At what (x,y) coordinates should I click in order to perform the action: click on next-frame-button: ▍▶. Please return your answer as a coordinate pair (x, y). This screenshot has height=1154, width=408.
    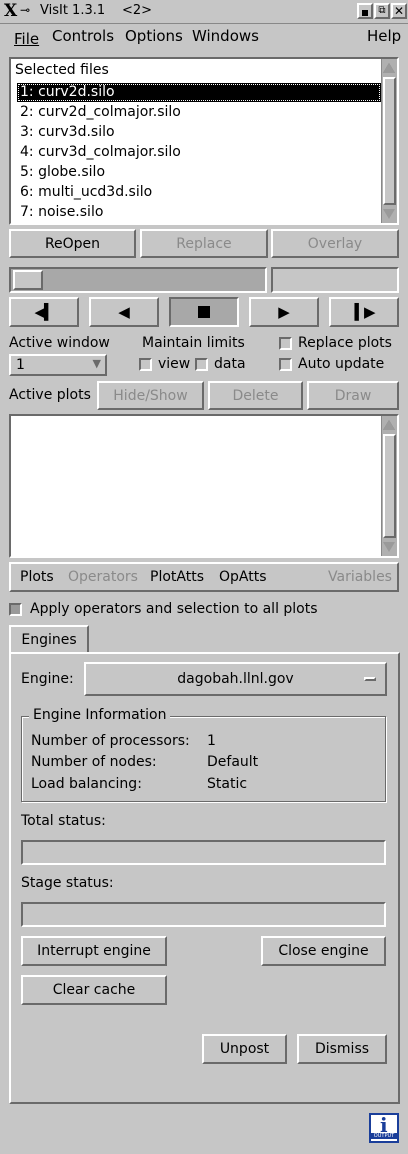
    Looking at the image, I should click on (364, 312).